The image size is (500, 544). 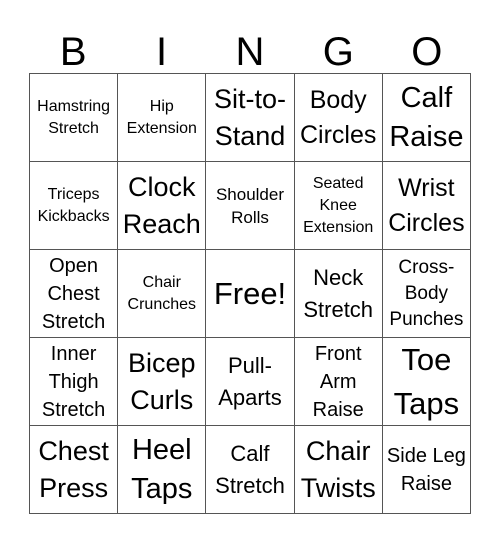 I want to click on cell-label: Wrist Circles, so click(x=426, y=205).